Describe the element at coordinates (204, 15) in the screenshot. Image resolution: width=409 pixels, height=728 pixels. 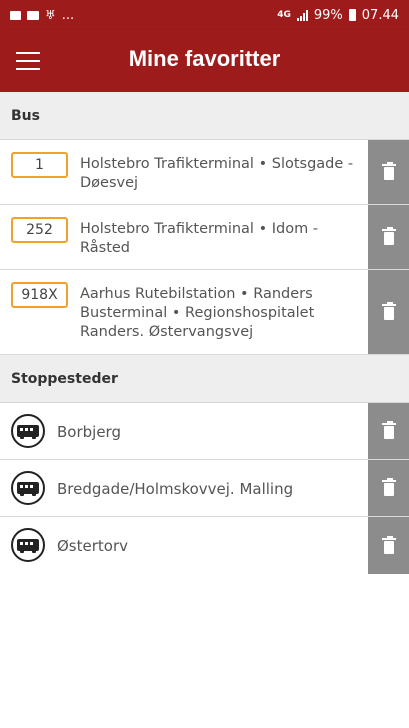
I see `status-bar: ♅ ... 4G 99% 07.44` at that location.